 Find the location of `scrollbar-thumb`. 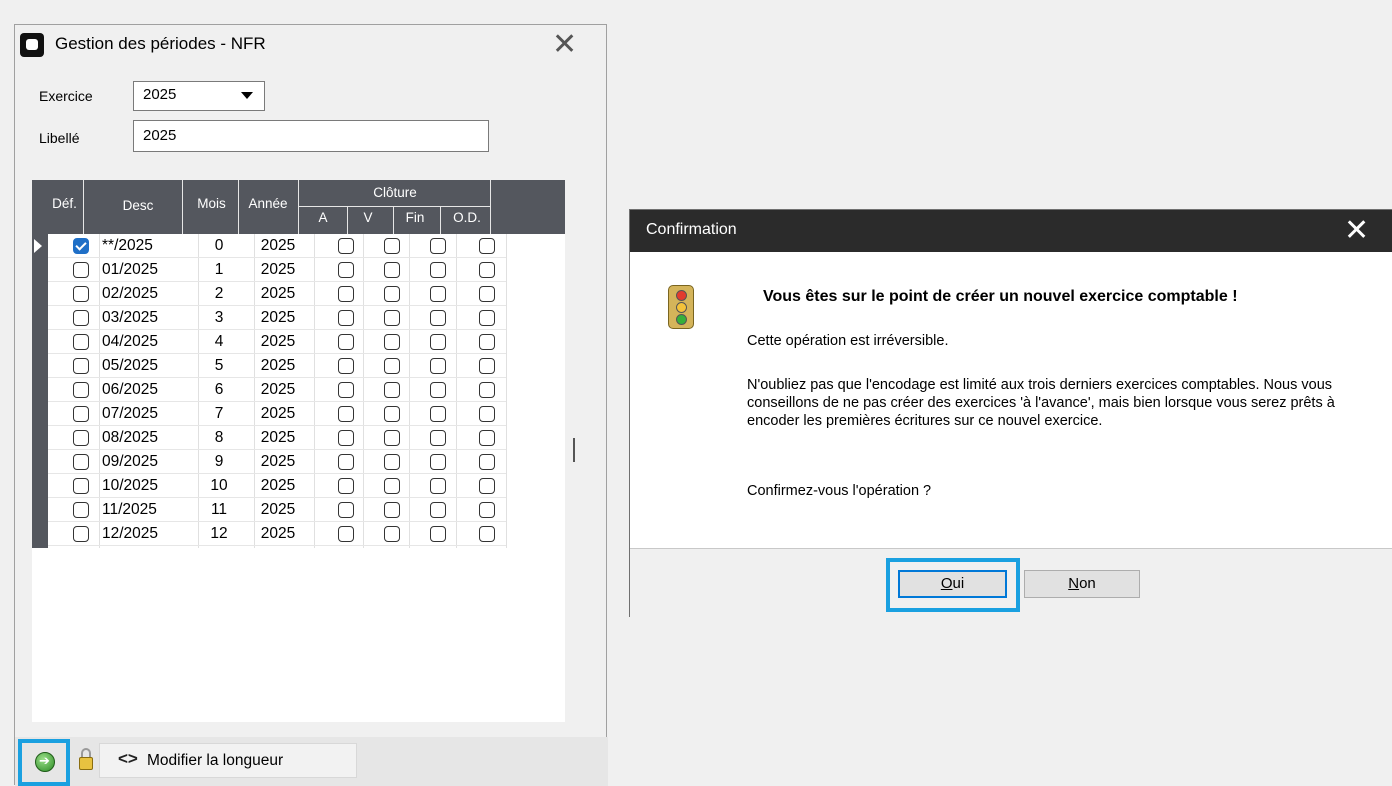

scrollbar-thumb is located at coordinates (574, 450).